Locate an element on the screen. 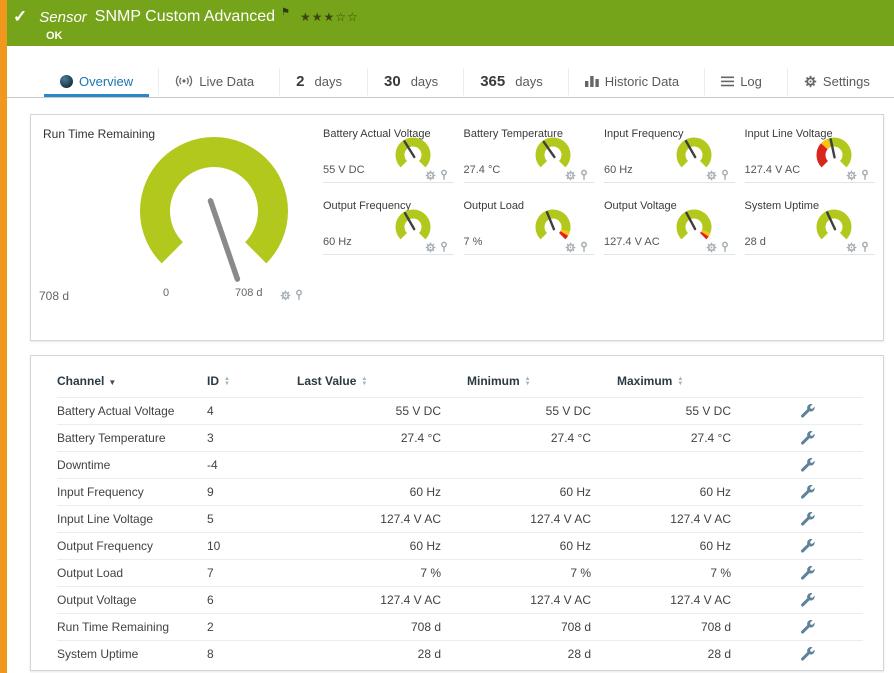 Image resolution: width=894 pixels, height=673 pixels. cell-minimum: 60 Hz is located at coordinates (575, 491).